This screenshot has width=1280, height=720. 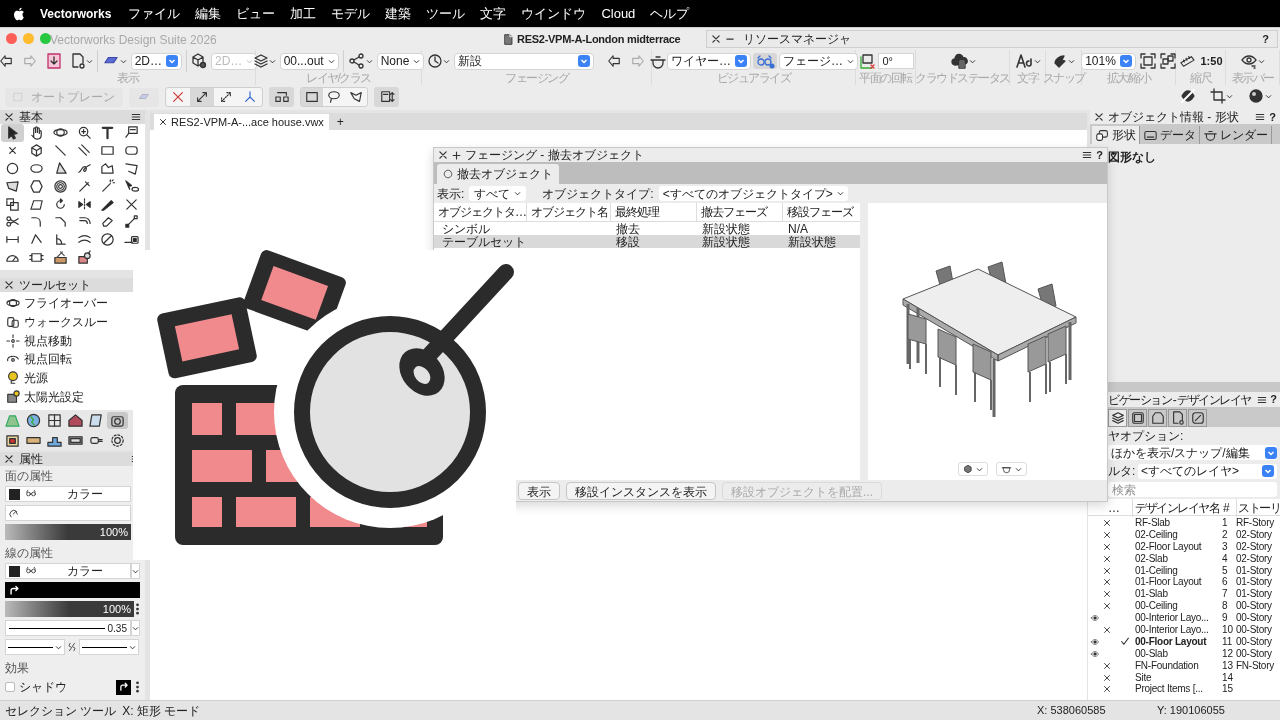 I want to click on layer-story: RF-Story, so click(x=1255, y=522).